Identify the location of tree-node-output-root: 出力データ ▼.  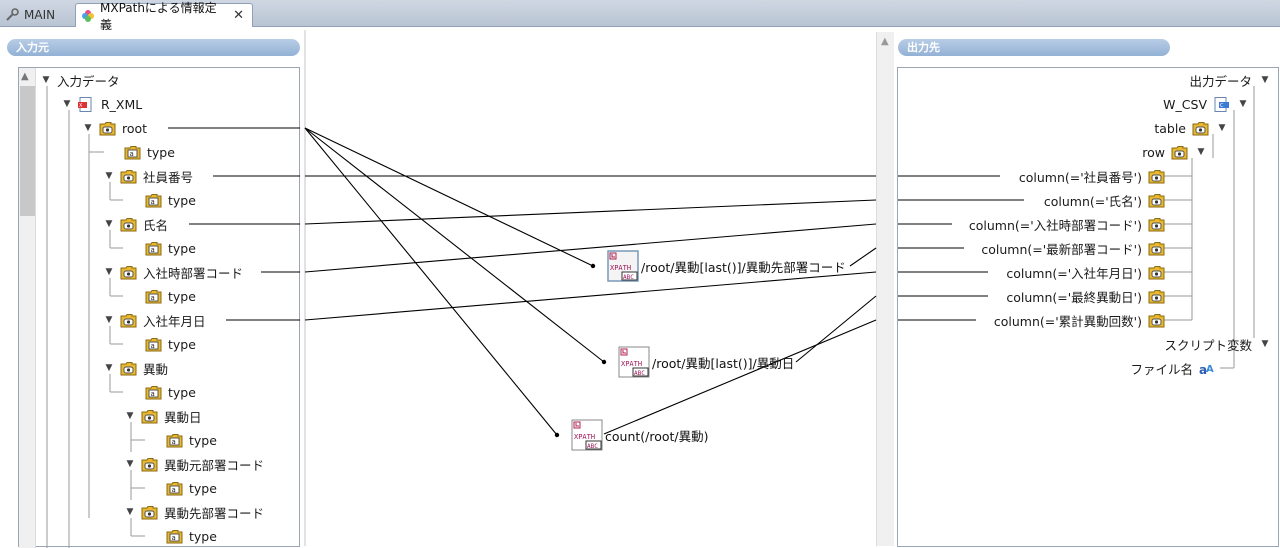
(1229, 80).